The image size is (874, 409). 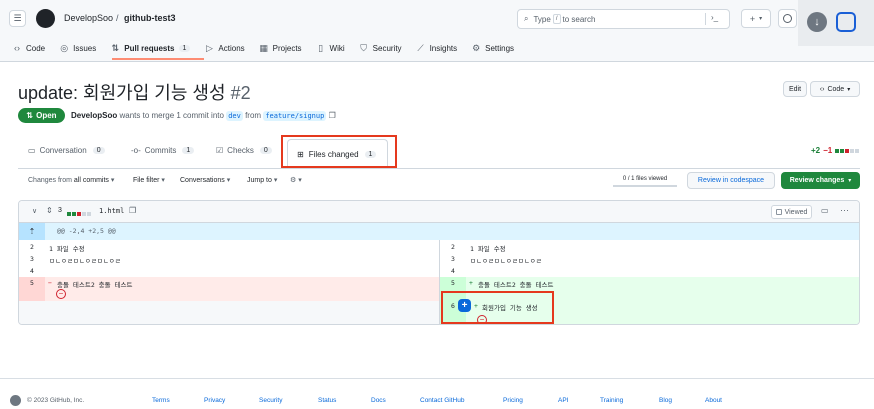 I want to click on menu-button: ☰, so click(x=17, y=18).